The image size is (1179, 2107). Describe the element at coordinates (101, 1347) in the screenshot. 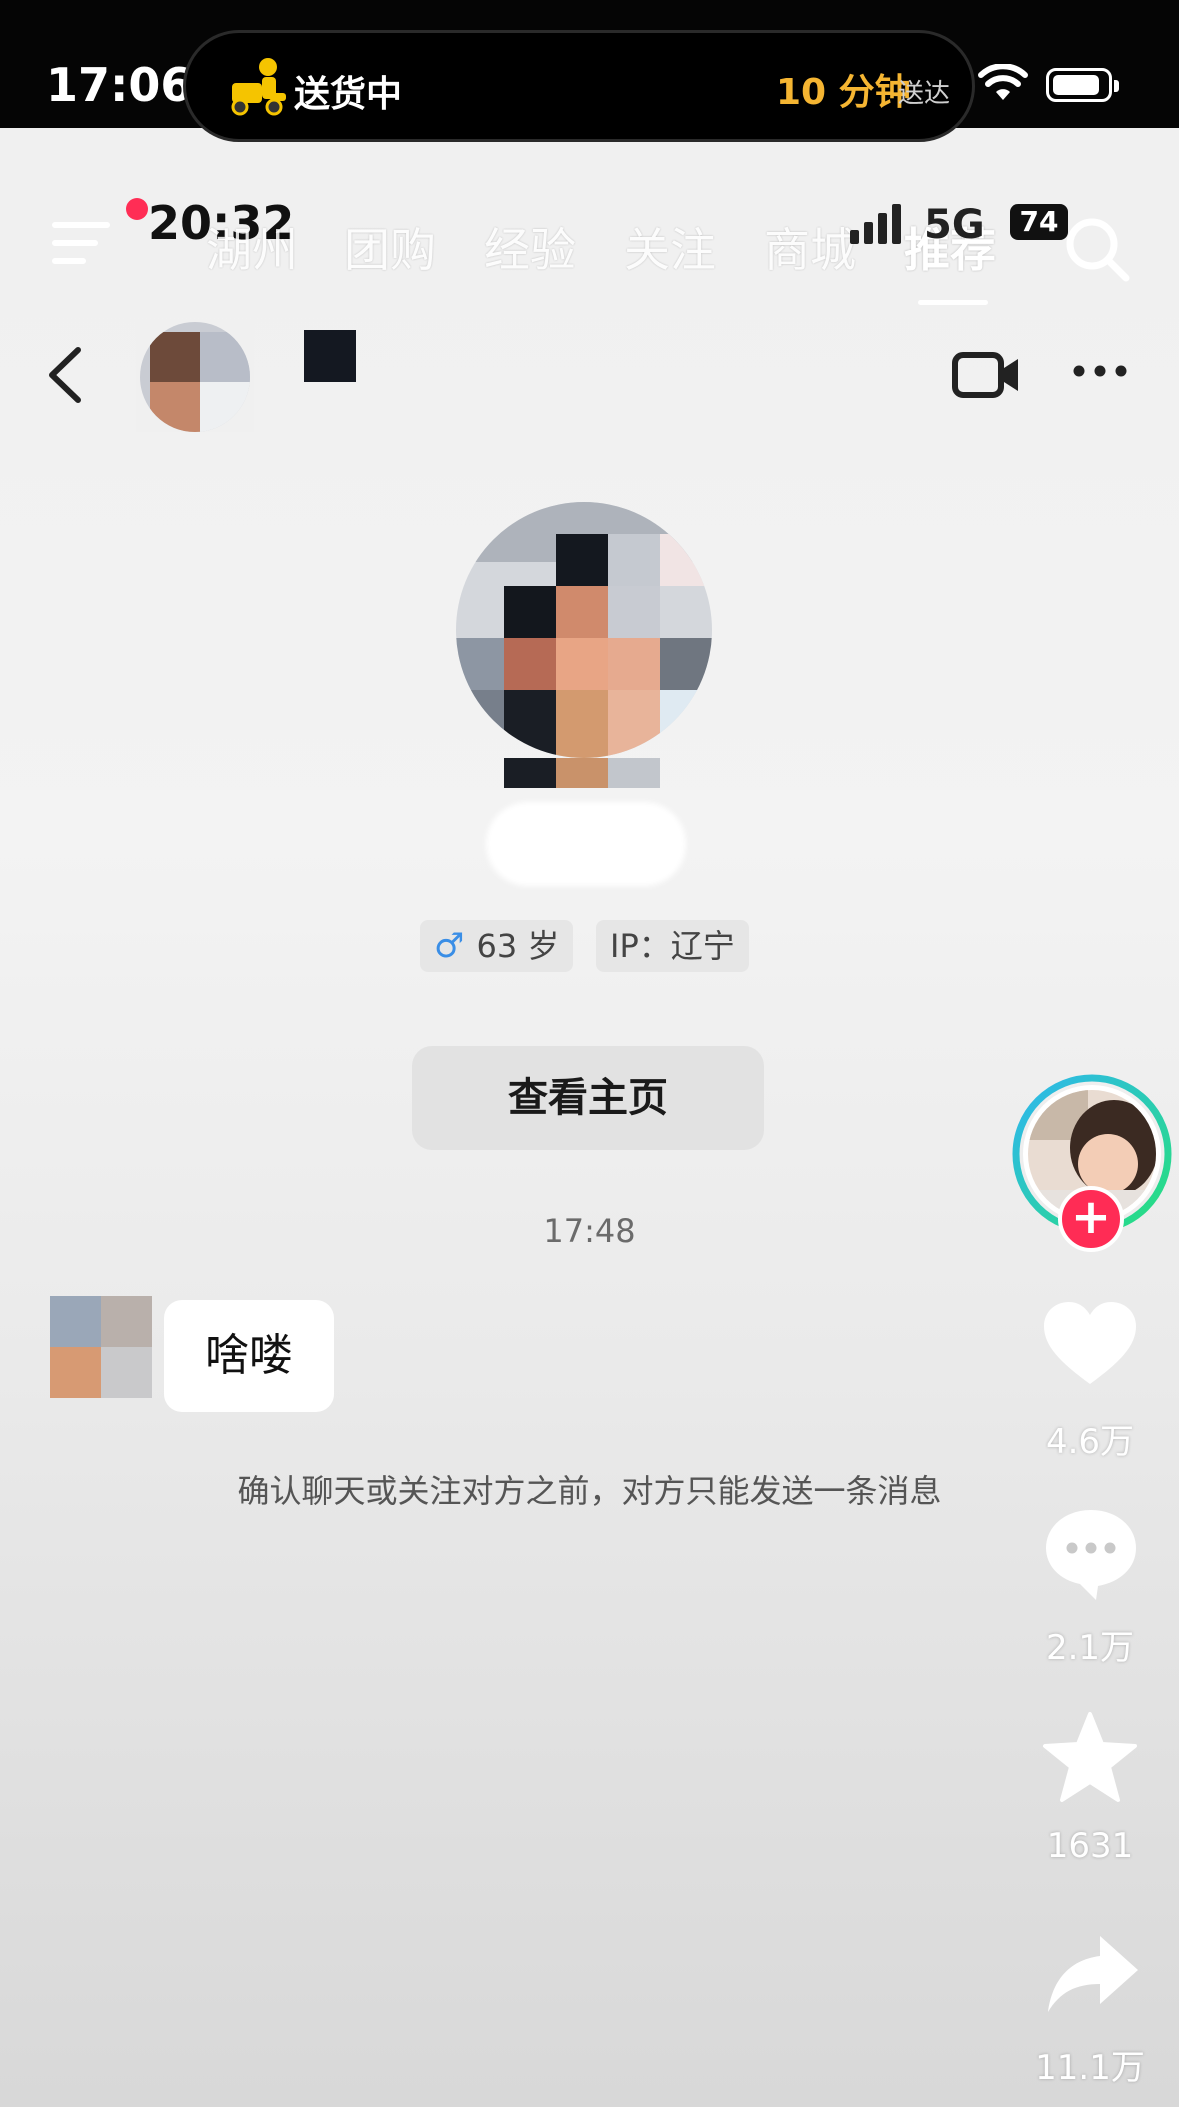

I see `sender-avatar` at that location.